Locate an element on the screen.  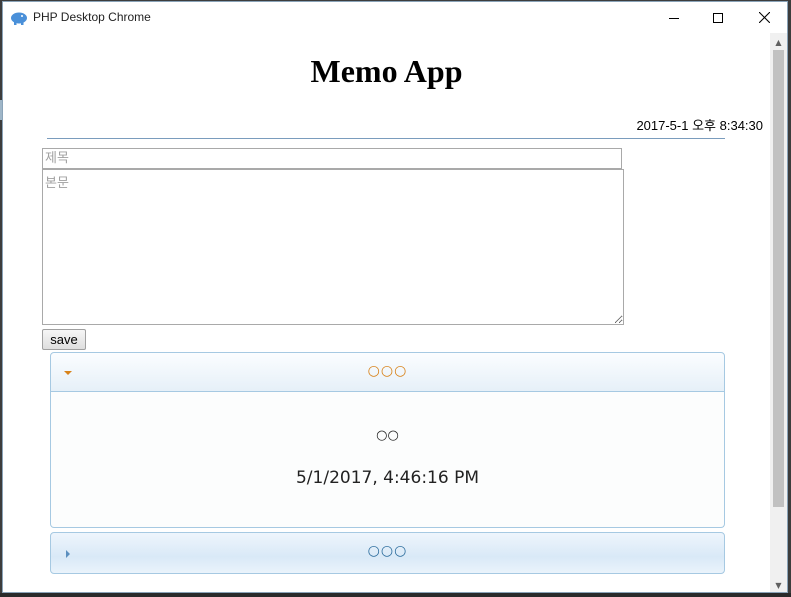
close-icon is located at coordinates (764, 17).